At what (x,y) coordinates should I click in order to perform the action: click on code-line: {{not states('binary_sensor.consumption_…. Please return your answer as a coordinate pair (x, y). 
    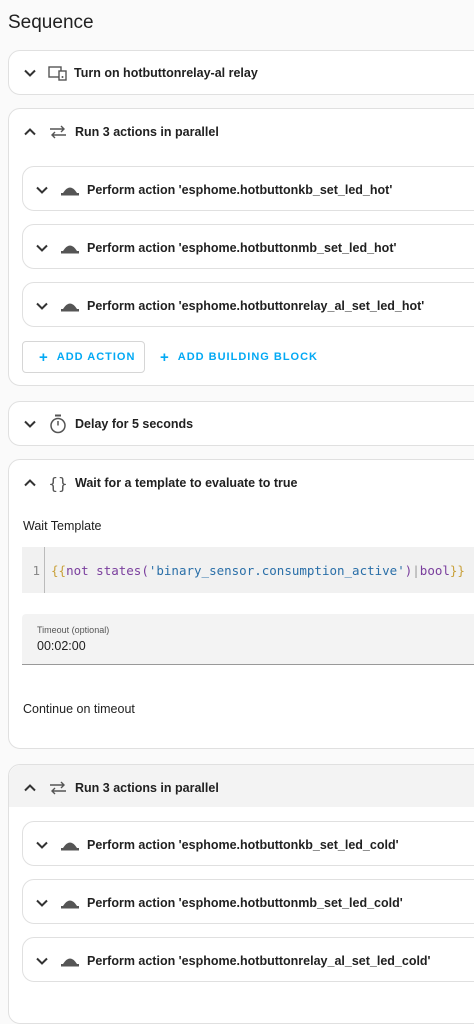
    Looking at the image, I should click on (255, 570).